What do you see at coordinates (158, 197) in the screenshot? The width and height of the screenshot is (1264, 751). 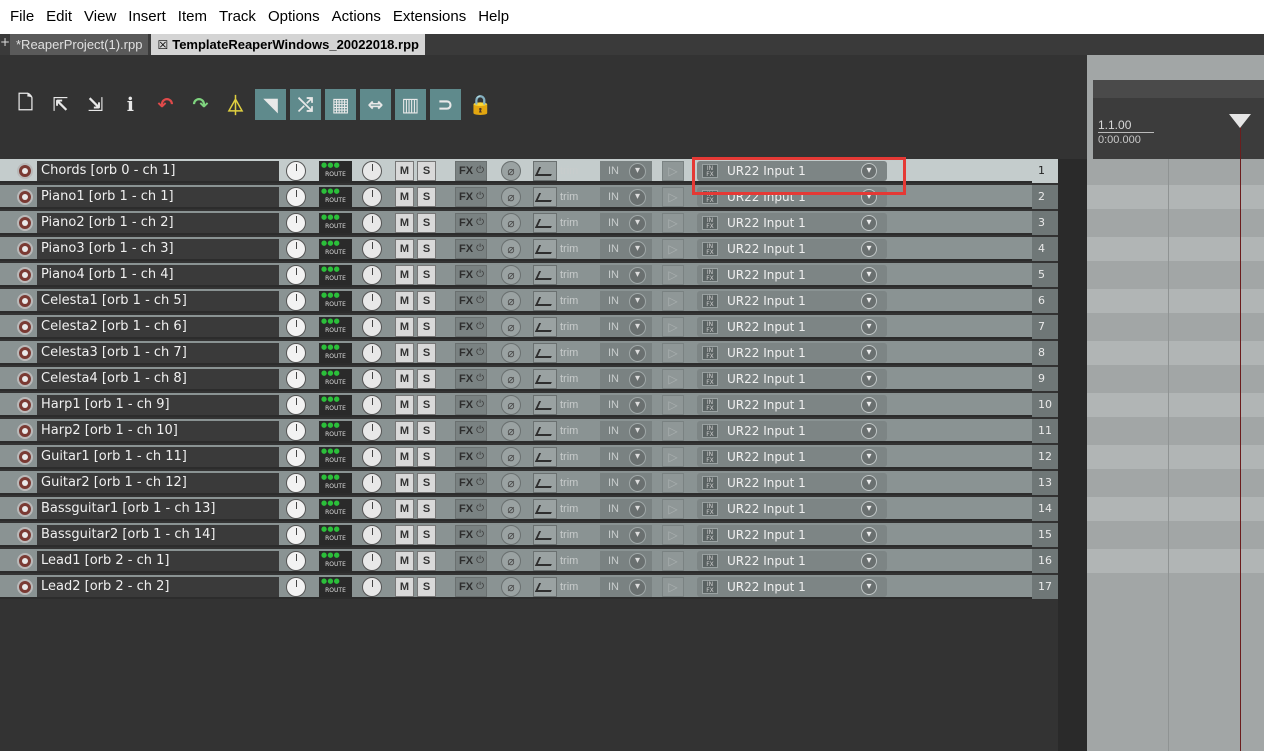 I see `track-name: Piano1 [orb 1 - ch 1]` at bounding box center [158, 197].